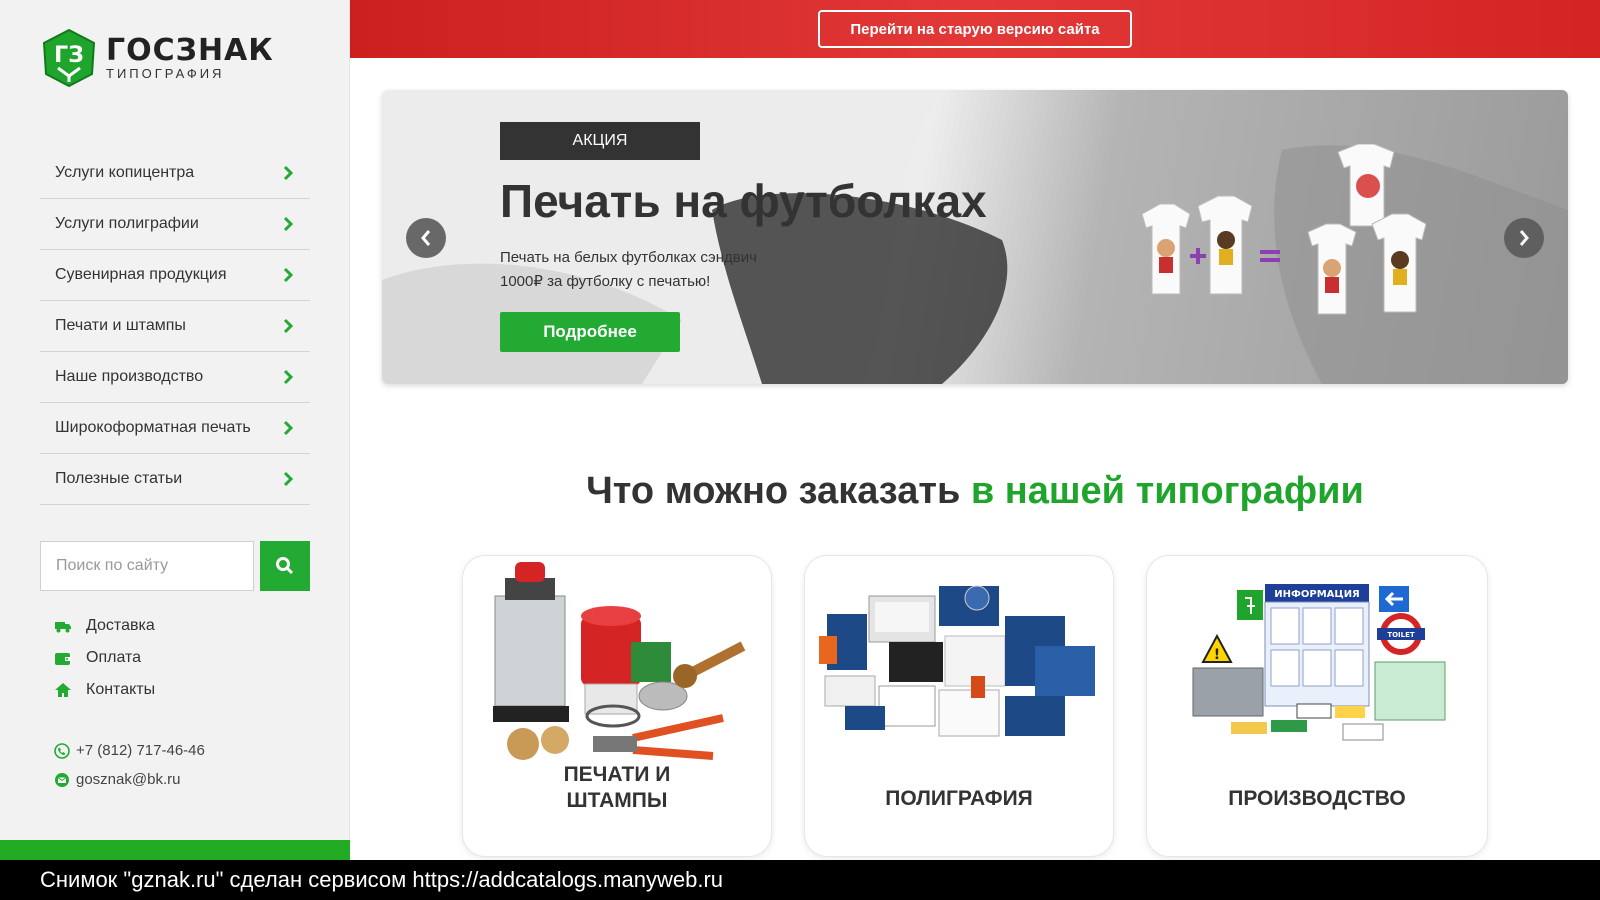  Describe the element at coordinates (141, 274) in the screenshot. I see `sidebar-item-label: Сувенирная продукция` at that location.